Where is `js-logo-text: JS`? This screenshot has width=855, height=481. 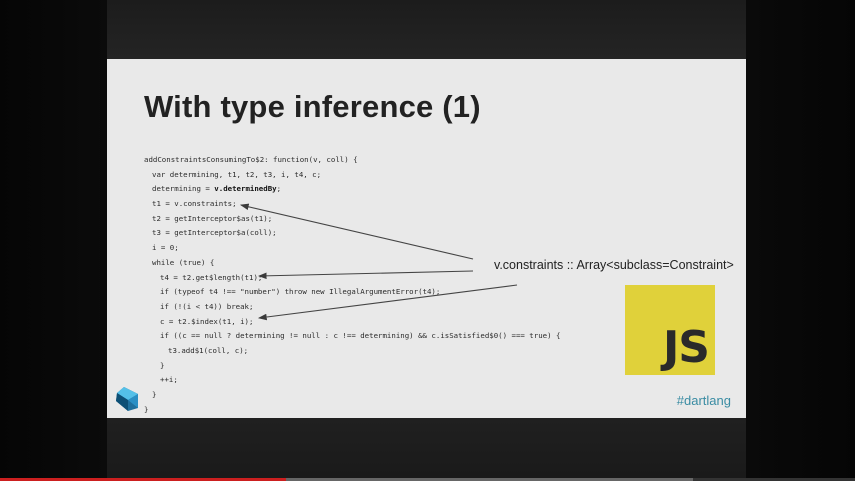
js-logo-text: JS is located at coordinates (686, 347).